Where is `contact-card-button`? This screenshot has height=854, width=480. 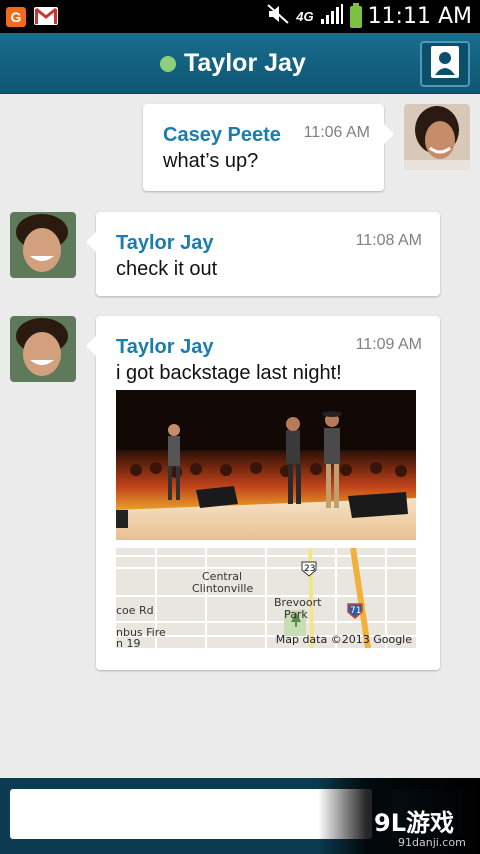
contact-card-button is located at coordinates (445, 64).